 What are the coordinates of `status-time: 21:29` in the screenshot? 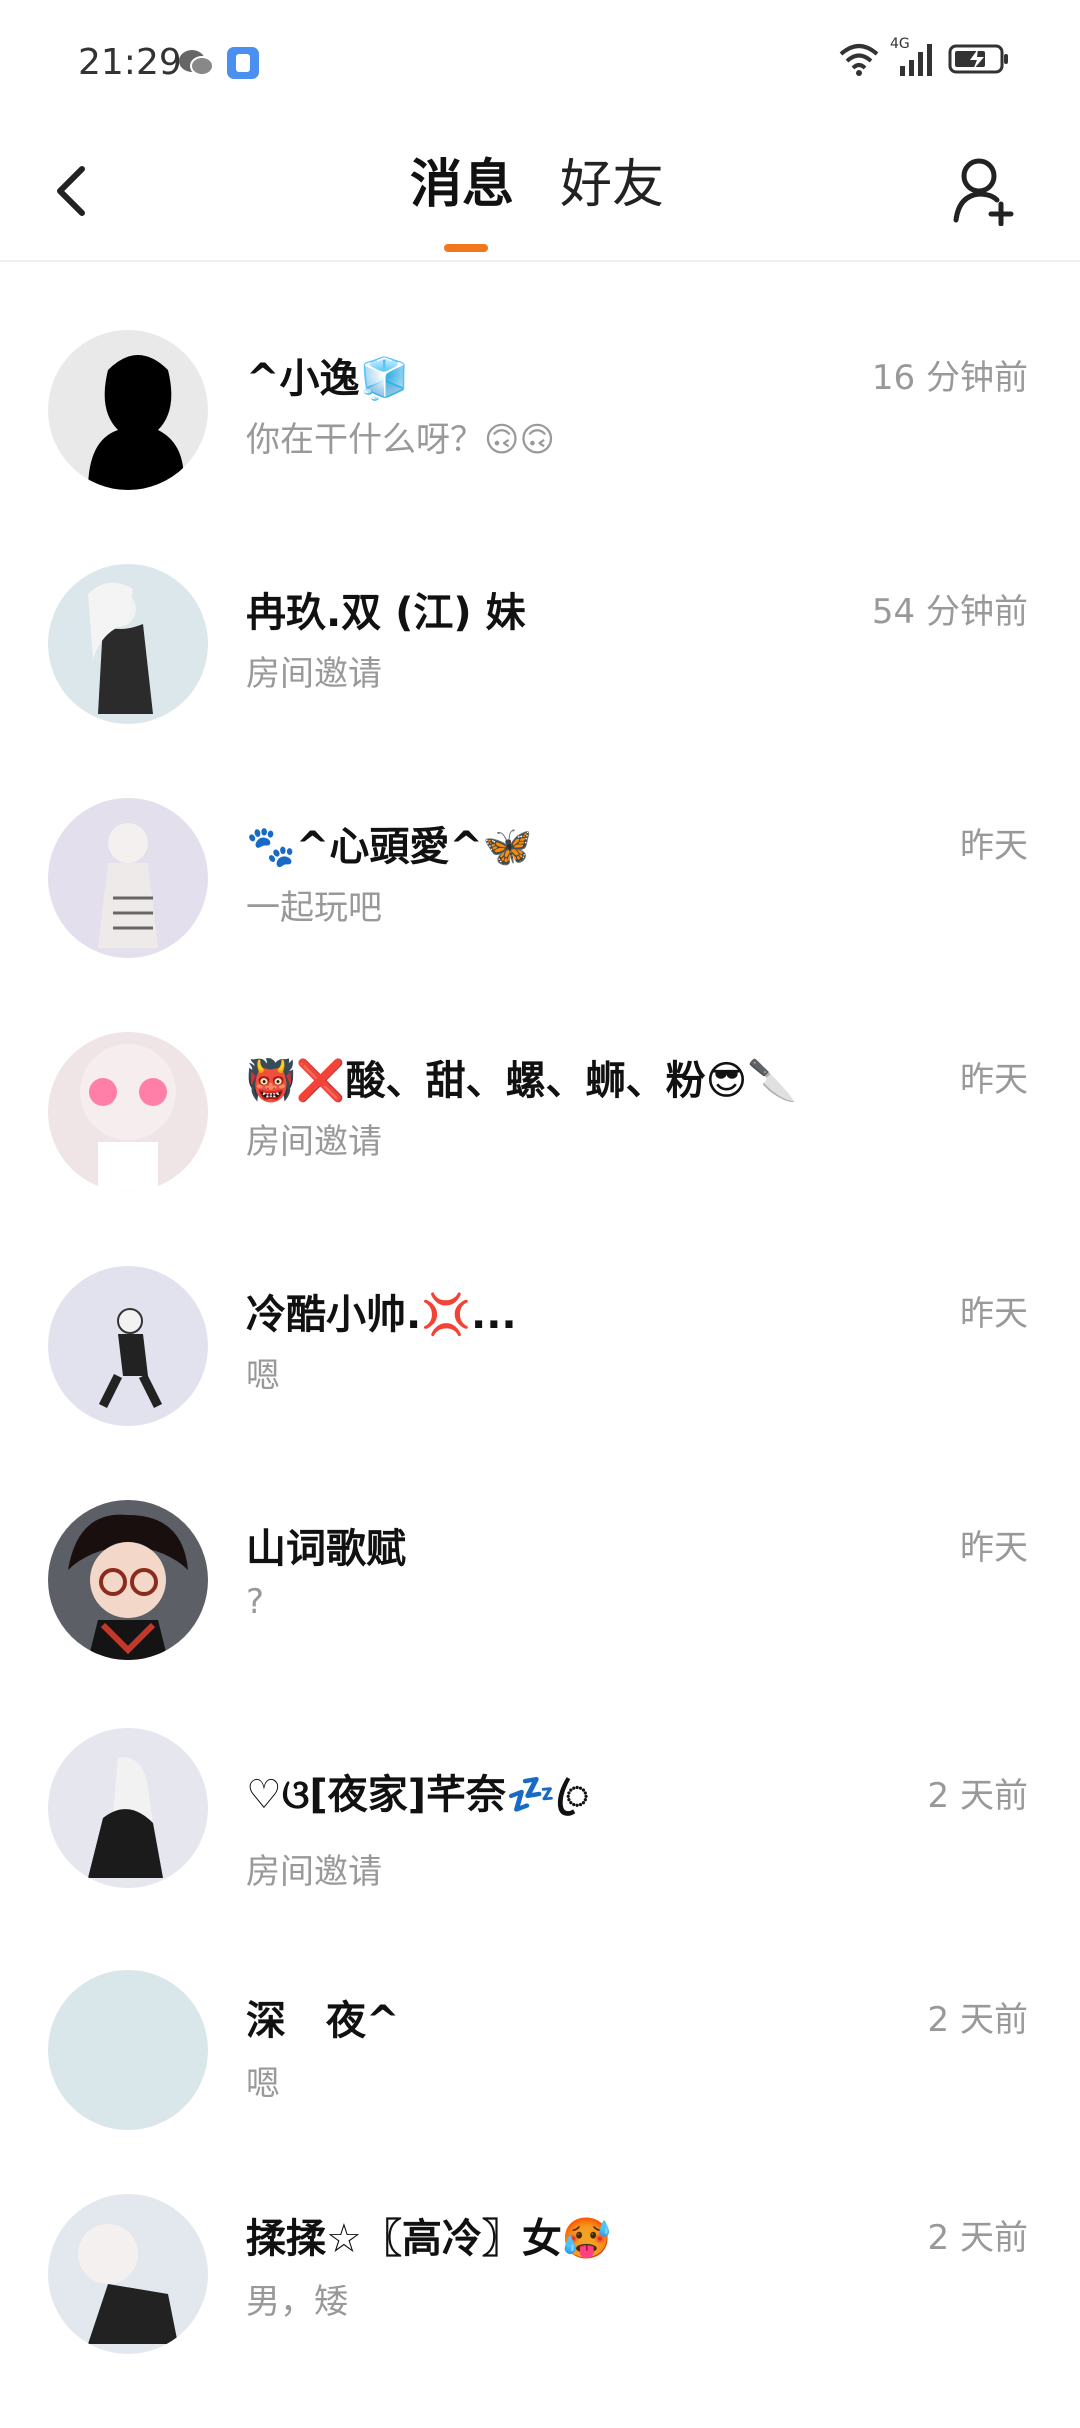 It's located at (130, 62).